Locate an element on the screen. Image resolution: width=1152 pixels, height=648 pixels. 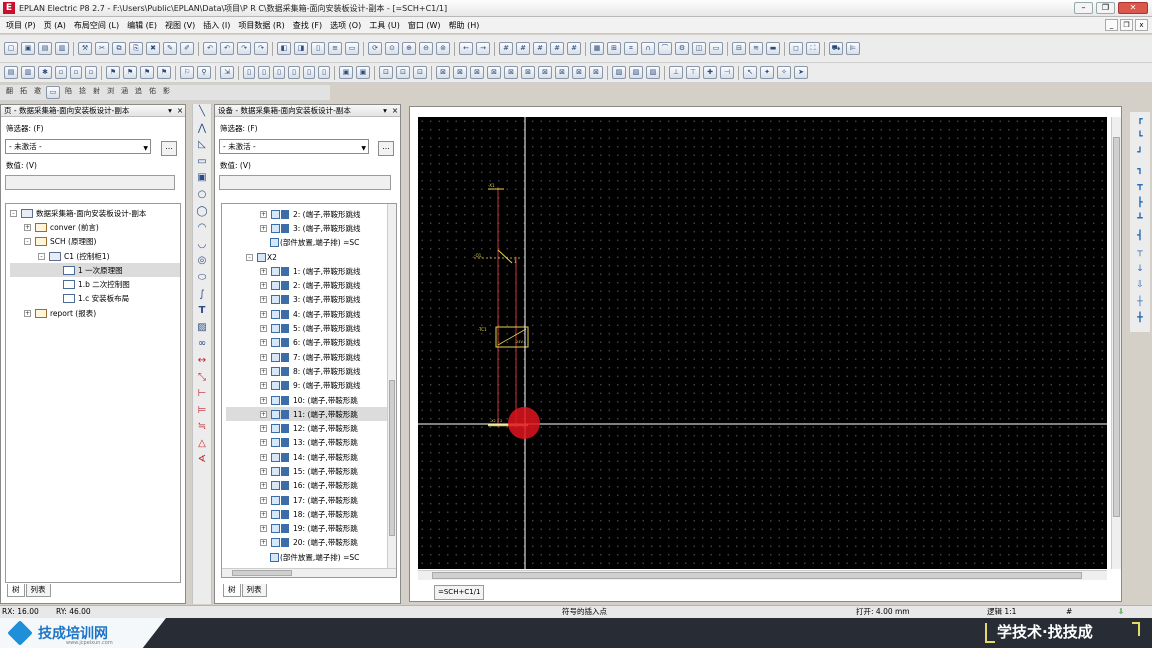
arrow-b-icon: ✦ is located at coordinates (767, 72).